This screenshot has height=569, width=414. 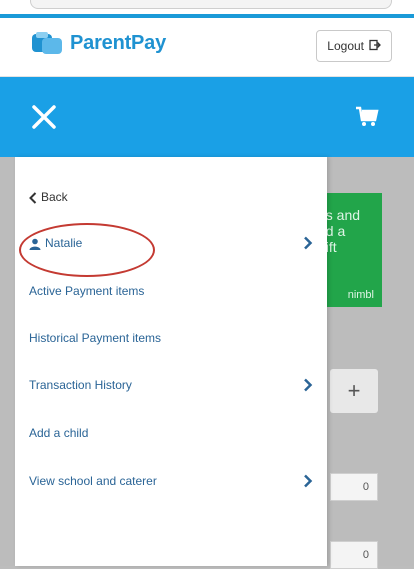 What do you see at coordinates (345, 46) in the screenshot?
I see `logout-label: Logout` at bounding box center [345, 46].